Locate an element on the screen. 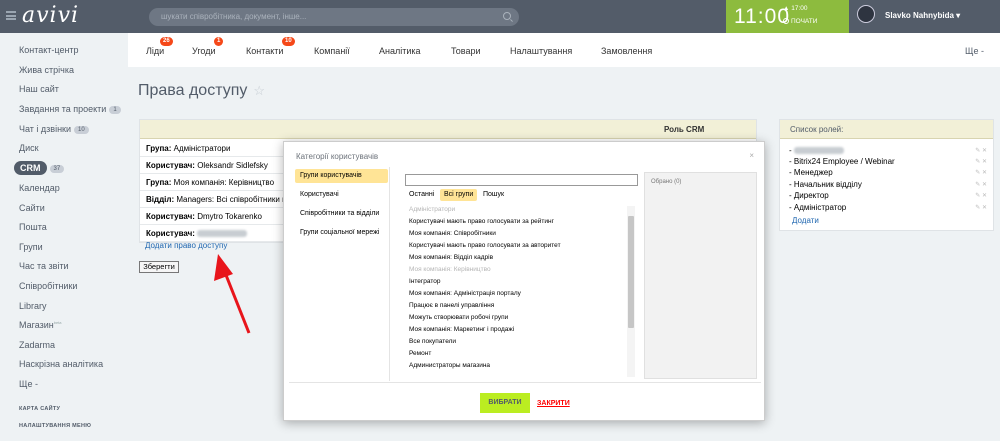 This screenshot has width=1000, height=441. list-item: Моя компанія: Керівництво is located at coordinates (450, 269).